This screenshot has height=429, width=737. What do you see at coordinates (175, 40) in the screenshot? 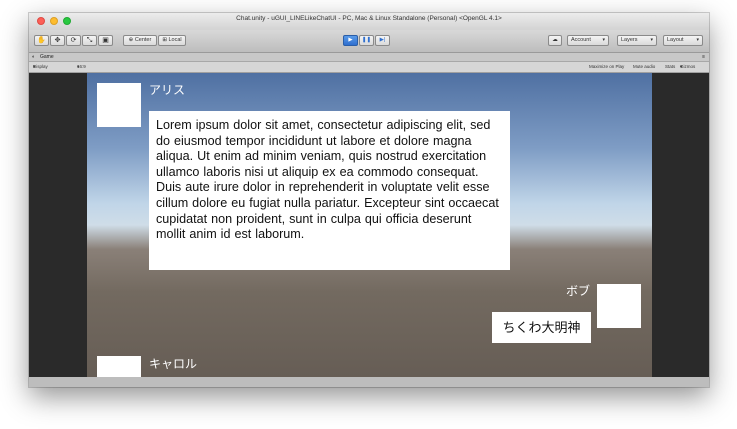
I see `local-label: Local` at bounding box center [175, 40].